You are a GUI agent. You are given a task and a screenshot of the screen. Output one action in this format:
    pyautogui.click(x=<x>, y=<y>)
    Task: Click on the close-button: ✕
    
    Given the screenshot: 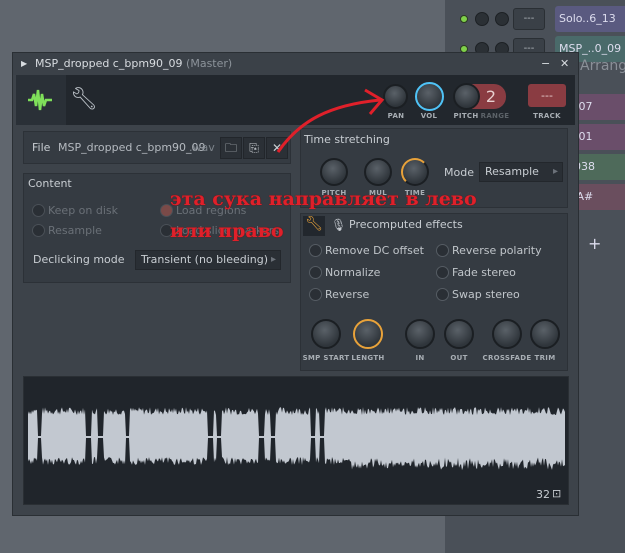 What is the action you would take?
    pyautogui.click(x=564, y=64)
    